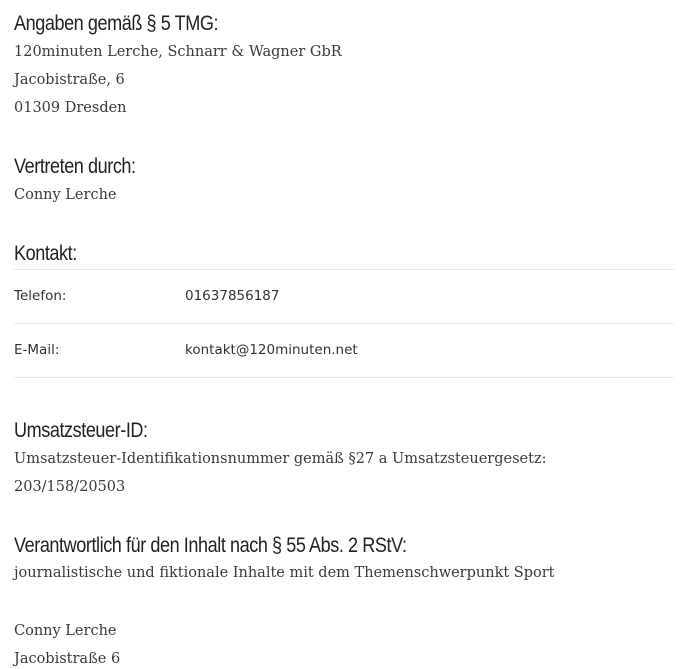  What do you see at coordinates (344, 296) in the screenshot?
I see `contact-row-phone: Telefon: 01637856187` at bounding box center [344, 296].